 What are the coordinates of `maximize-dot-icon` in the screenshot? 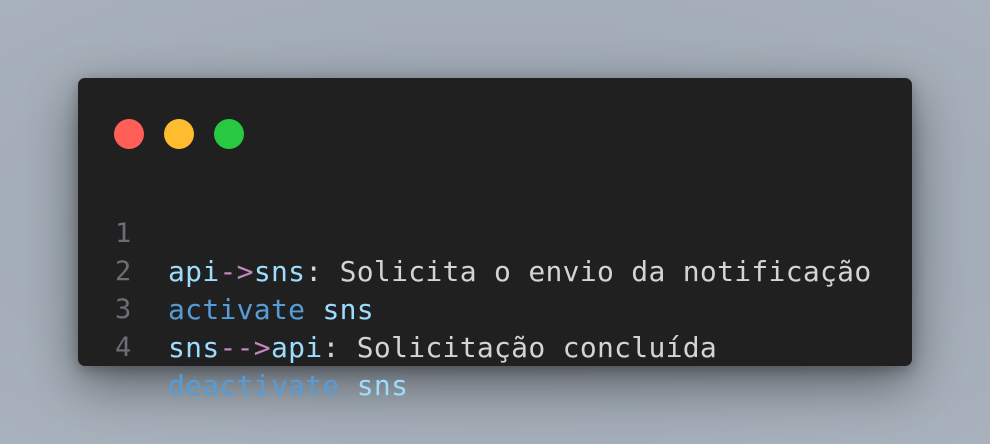 It's located at (229, 134).